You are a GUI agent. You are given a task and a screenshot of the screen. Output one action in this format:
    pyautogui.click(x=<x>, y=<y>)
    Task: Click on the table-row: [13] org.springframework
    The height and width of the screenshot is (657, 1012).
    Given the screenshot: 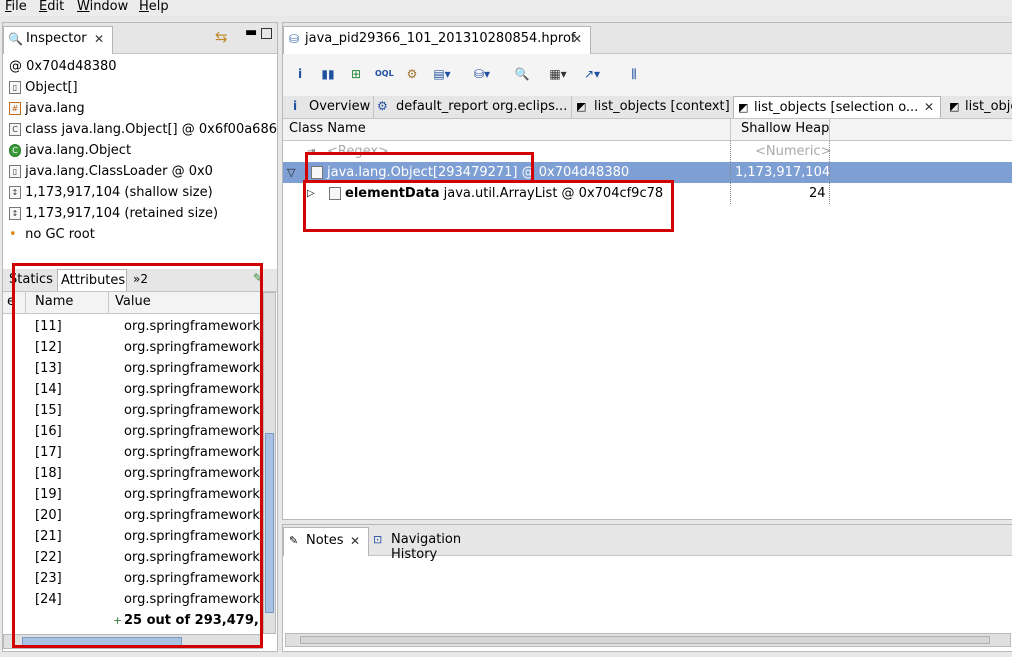 What is the action you would take?
    pyautogui.click(x=133, y=368)
    